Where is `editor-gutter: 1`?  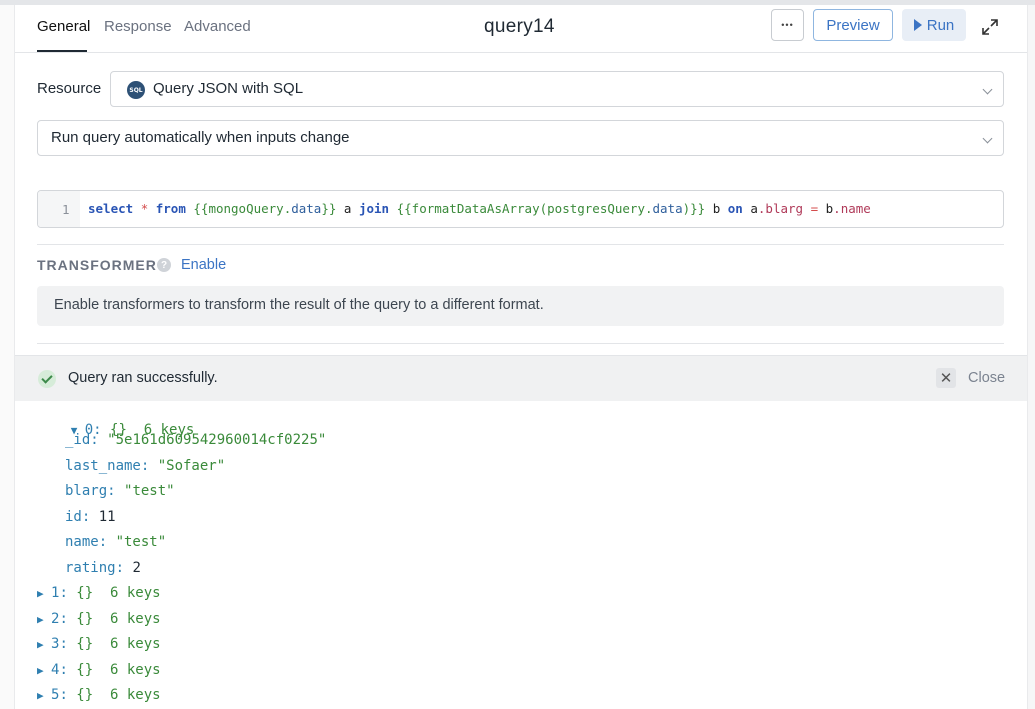
editor-gutter: 1 is located at coordinates (59, 209).